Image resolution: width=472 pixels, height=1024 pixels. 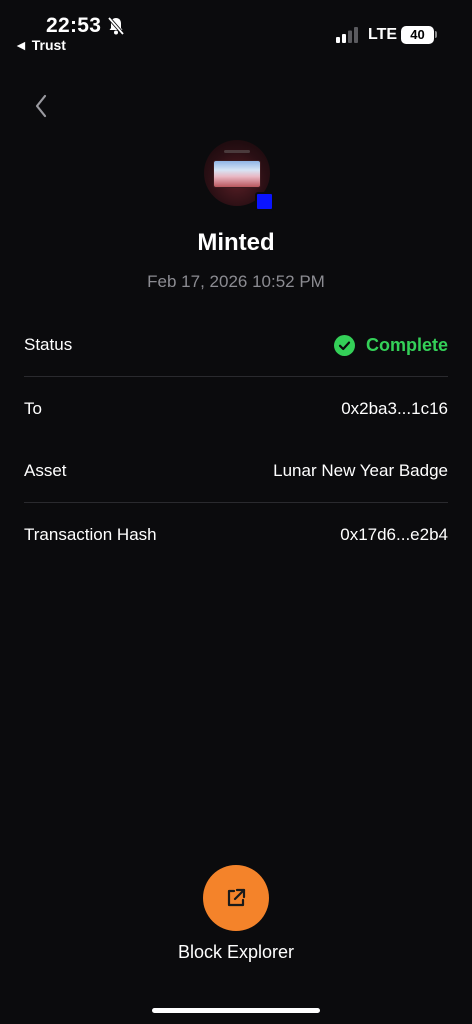 I want to click on detail-label: Asset, so click(x=45, y=470).